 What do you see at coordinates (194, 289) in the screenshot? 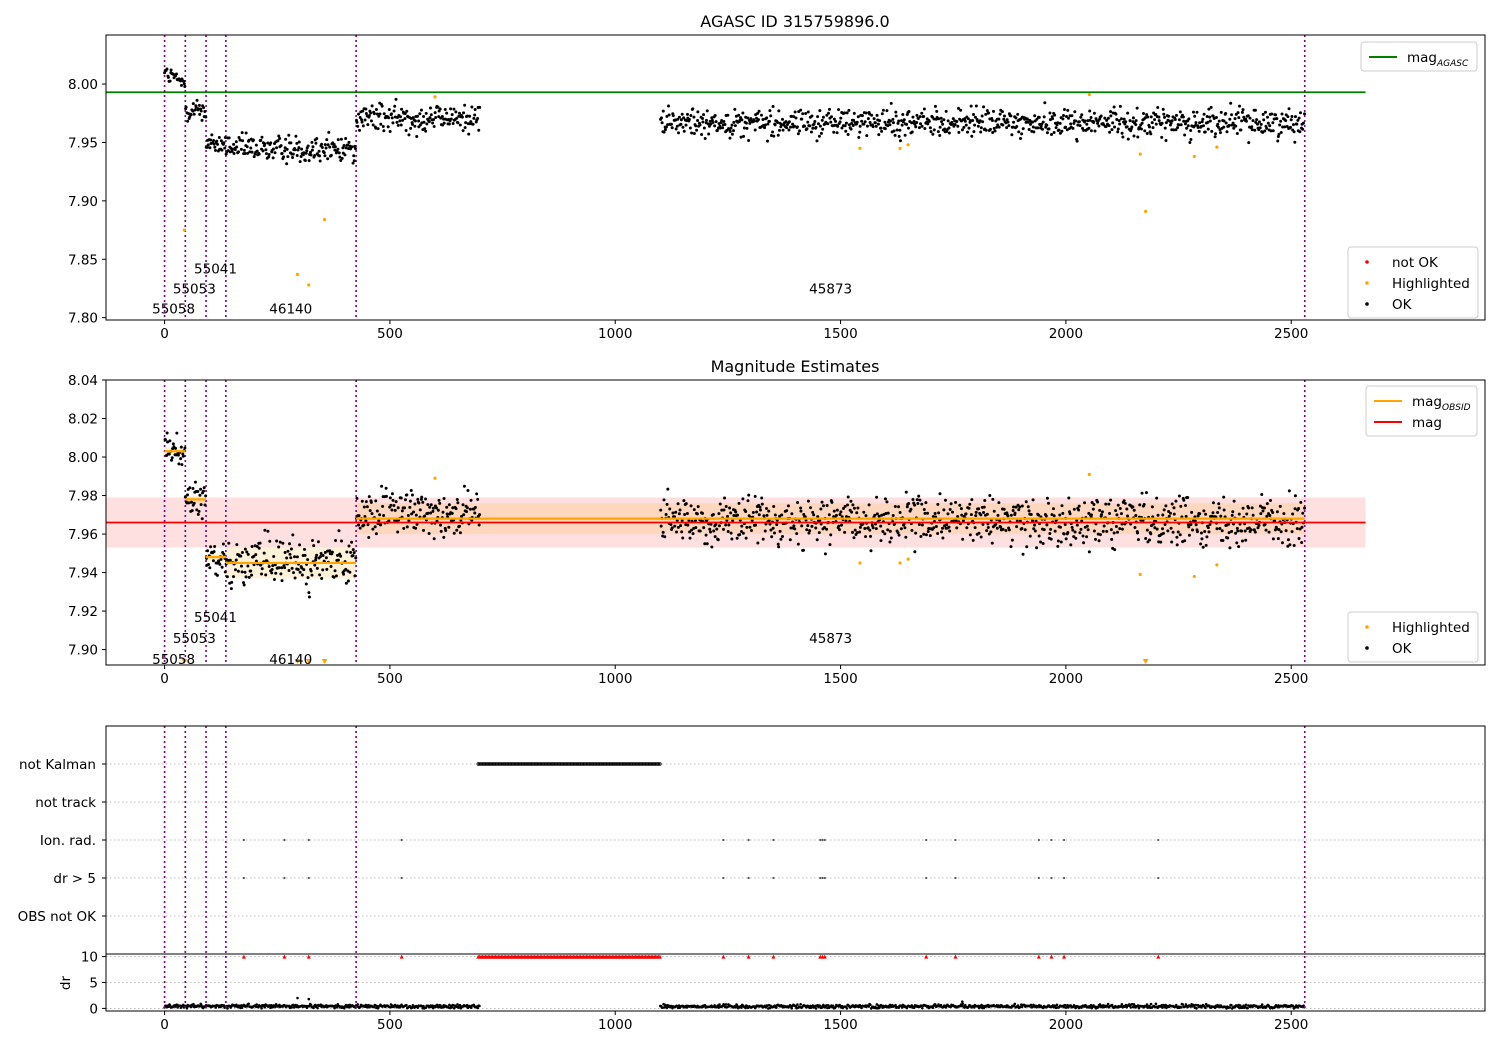
I see `obsid-label: 55053` at bounding box center [194, 289].